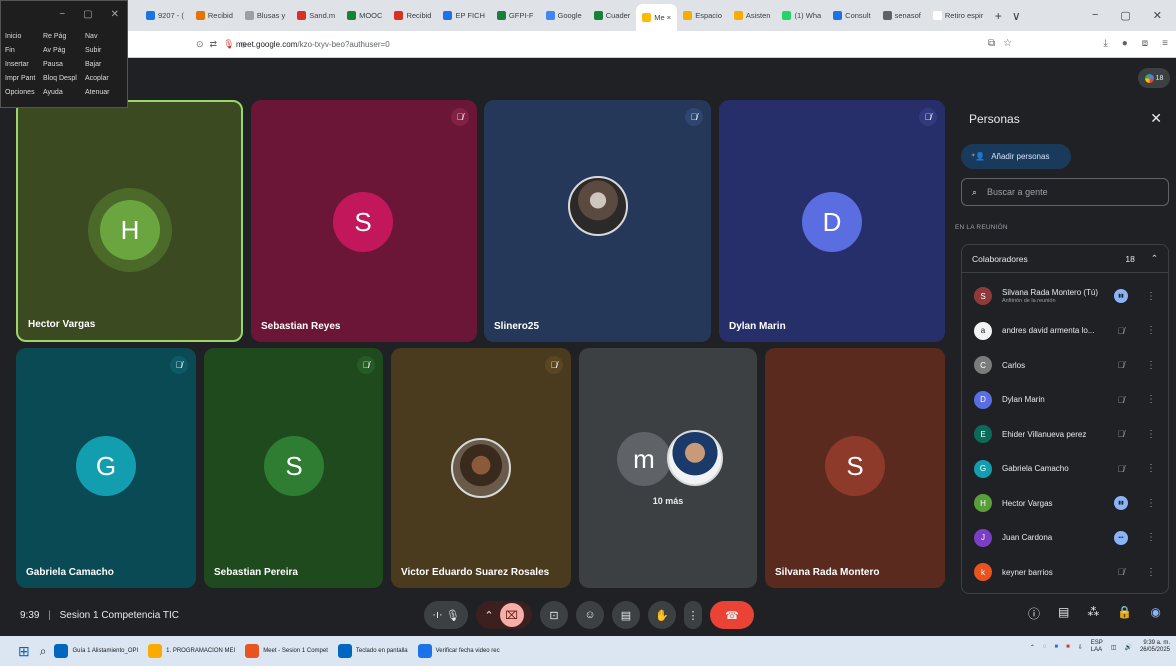 The height and width of the screenshot is (666, 1176). I want to click on osk-minimize-icon: −, so click(62, 20).